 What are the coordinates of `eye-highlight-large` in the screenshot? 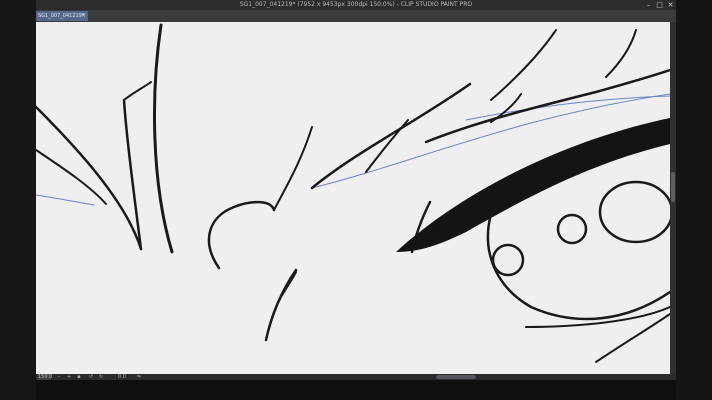 It's located at (634, 212).